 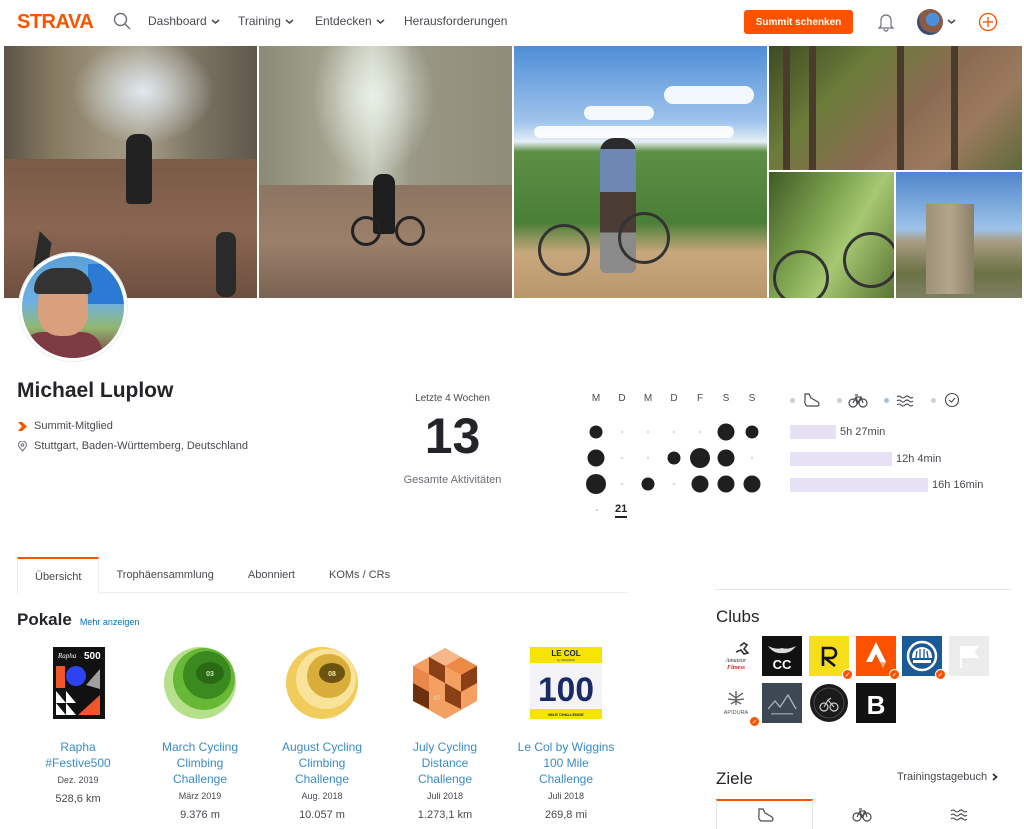 What do you see at coordinates (184, 21) in the screenshot?
I see `nav-dashboard: Dashboard` at bounding box center [184, 21].